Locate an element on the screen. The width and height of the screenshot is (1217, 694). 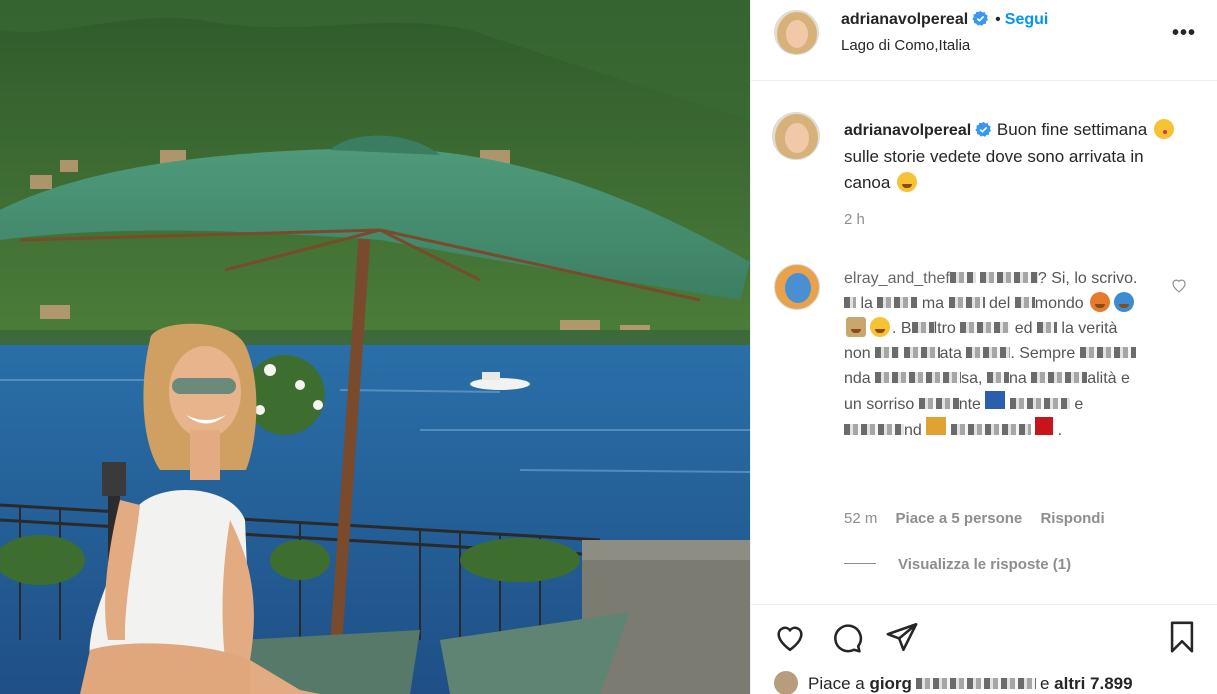
author-username: adrianavolpereal is located at coordinates (904, 19).